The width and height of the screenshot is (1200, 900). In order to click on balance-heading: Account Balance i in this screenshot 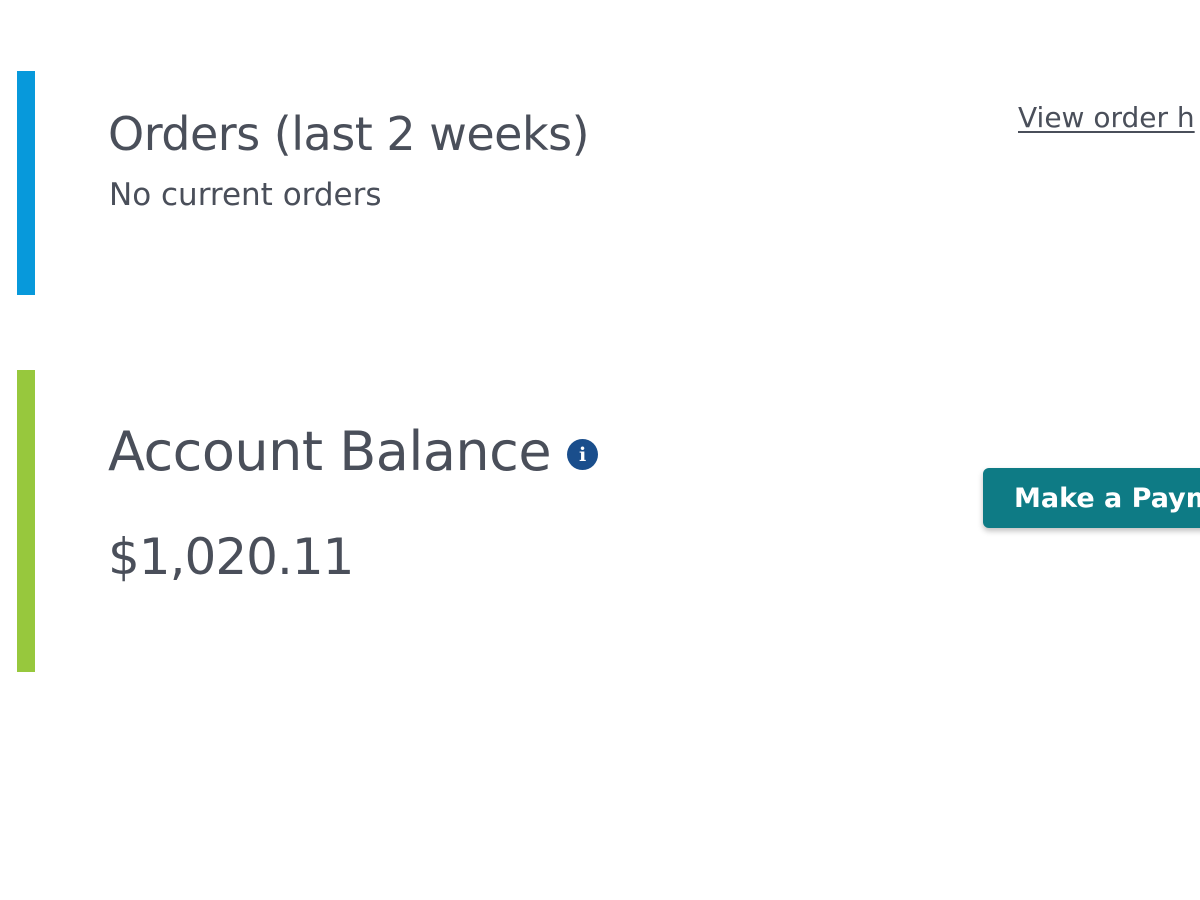, I will do `click(353, 451)`.